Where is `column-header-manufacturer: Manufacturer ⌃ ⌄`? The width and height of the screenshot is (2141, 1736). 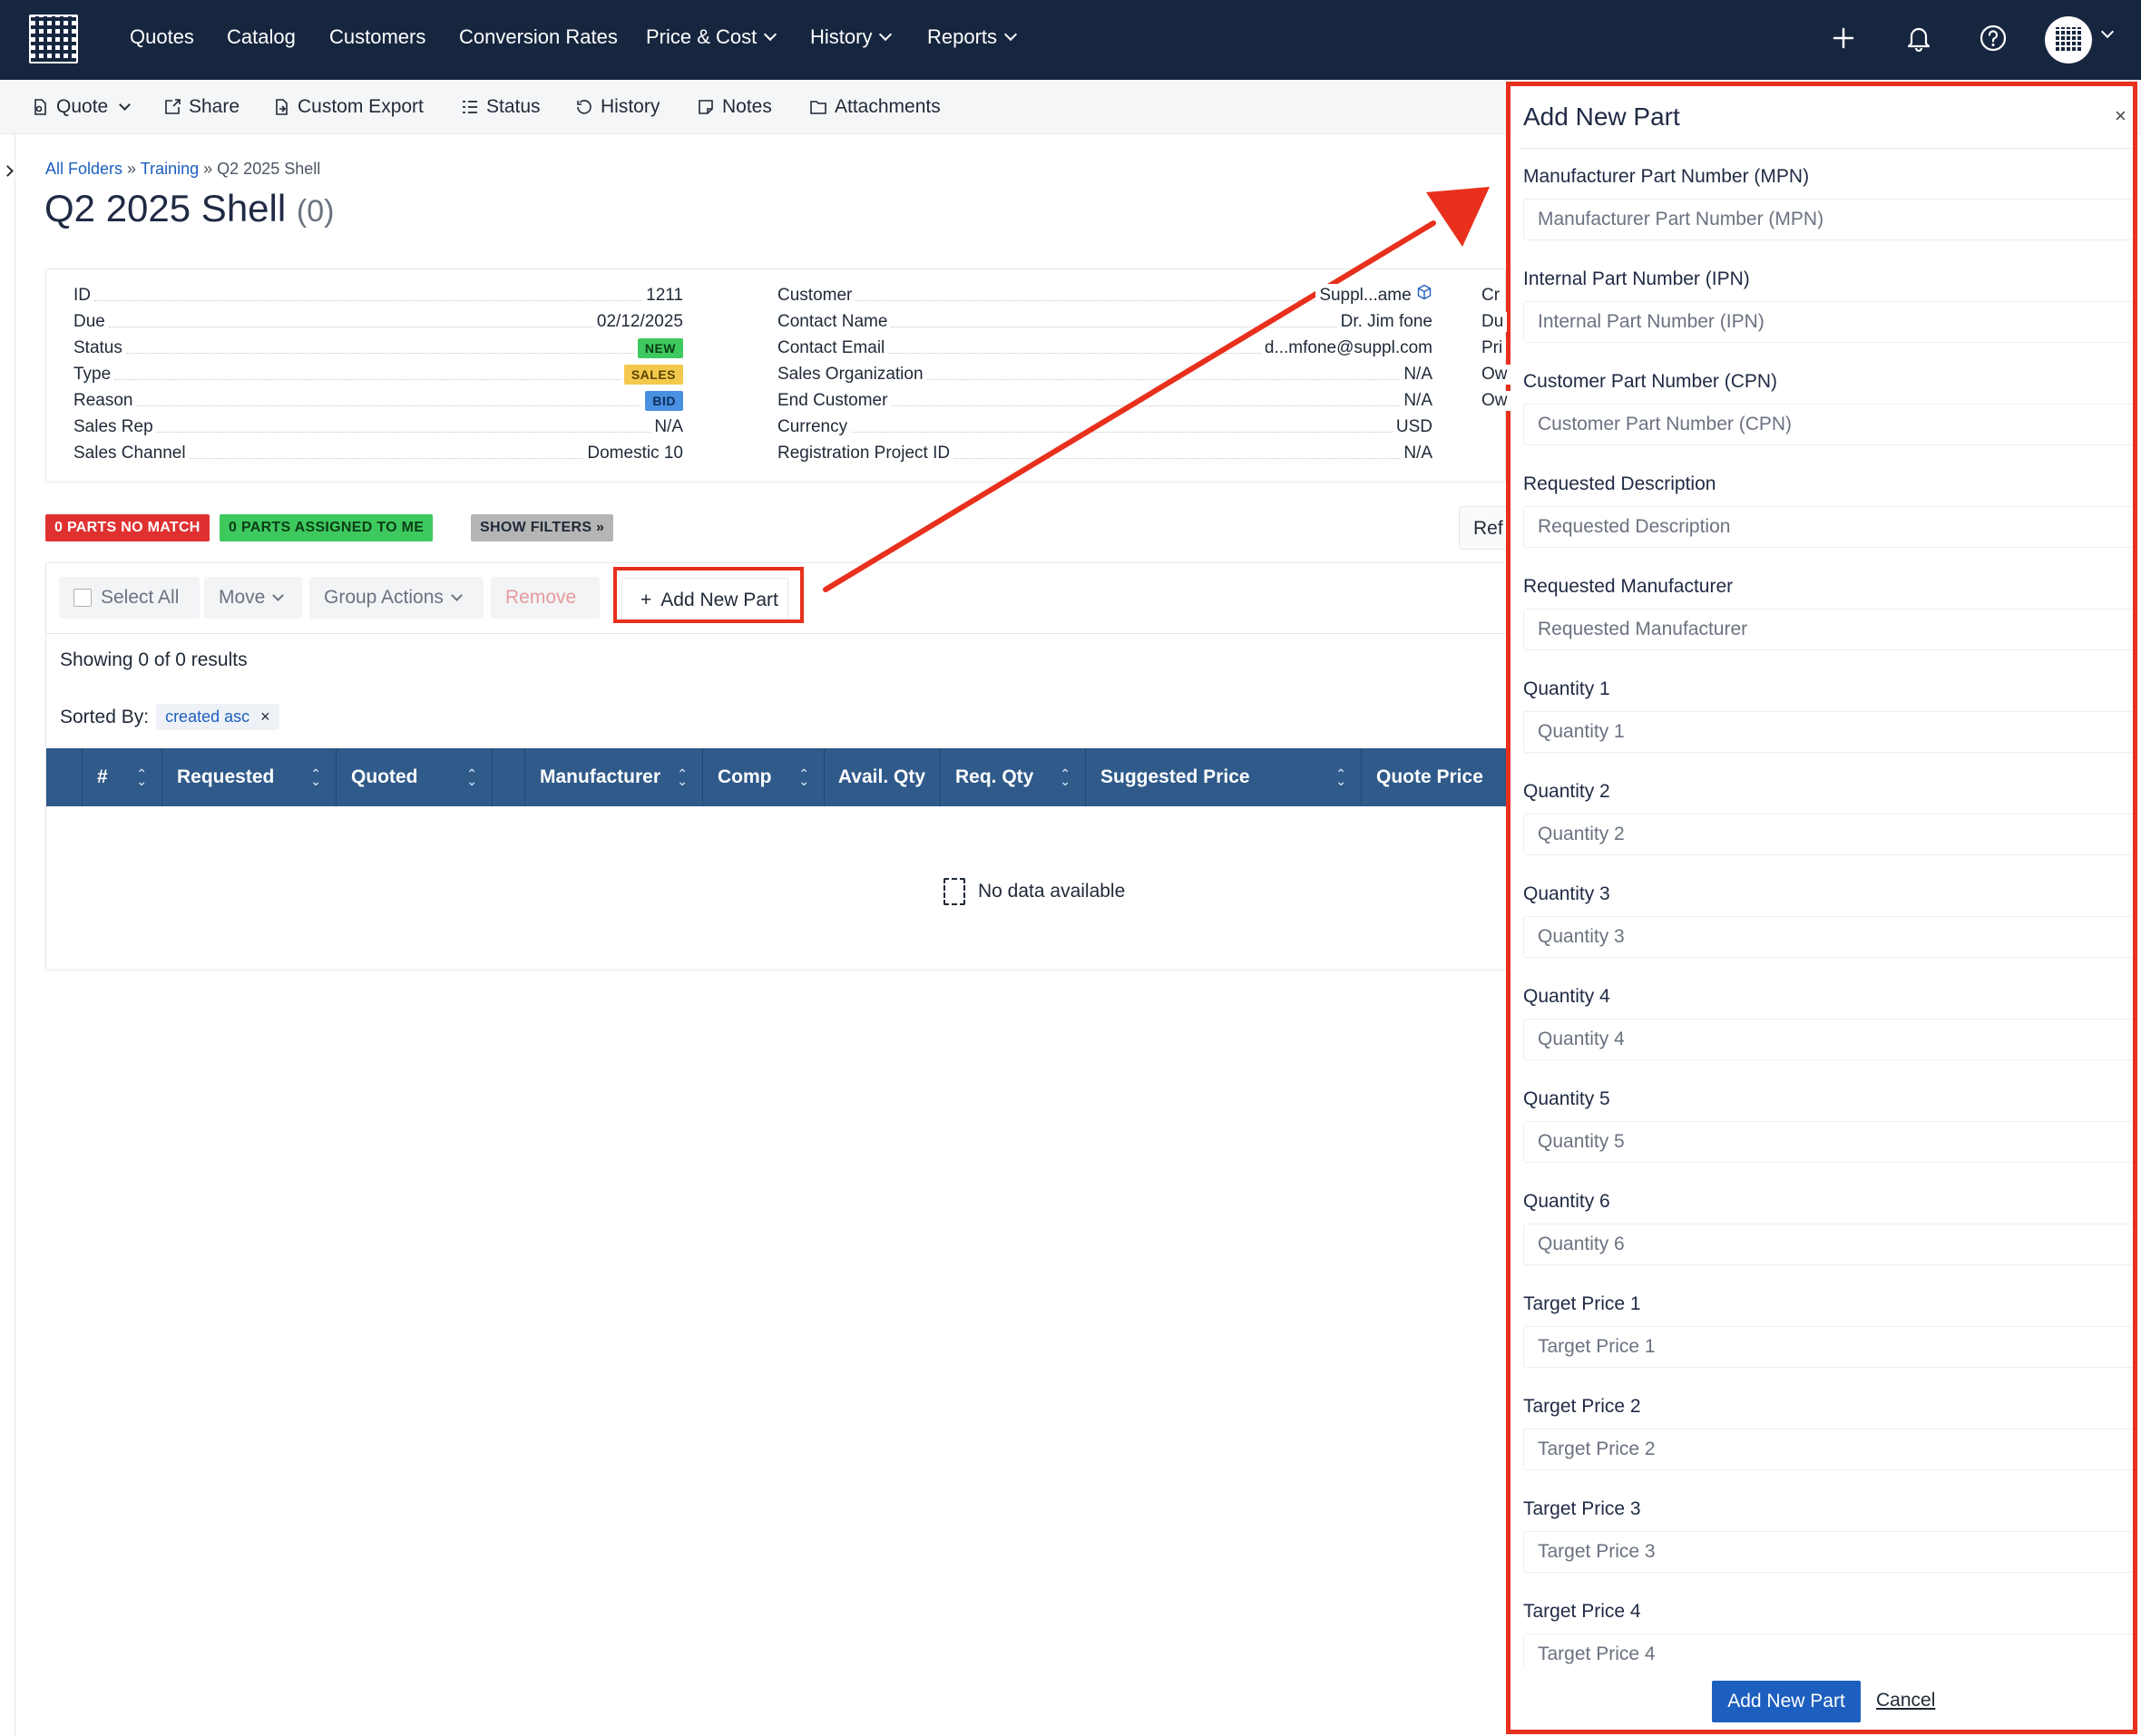 column-header-manufacturer: Manufacturer ⌃ ⌄ is located at coordinates (614, 777).